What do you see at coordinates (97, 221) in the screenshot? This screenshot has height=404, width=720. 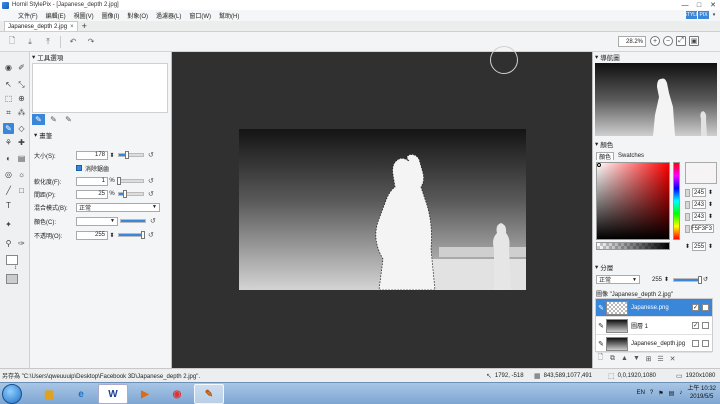 I see `brush-color-select: ▼` at bounding box center [97, 221].